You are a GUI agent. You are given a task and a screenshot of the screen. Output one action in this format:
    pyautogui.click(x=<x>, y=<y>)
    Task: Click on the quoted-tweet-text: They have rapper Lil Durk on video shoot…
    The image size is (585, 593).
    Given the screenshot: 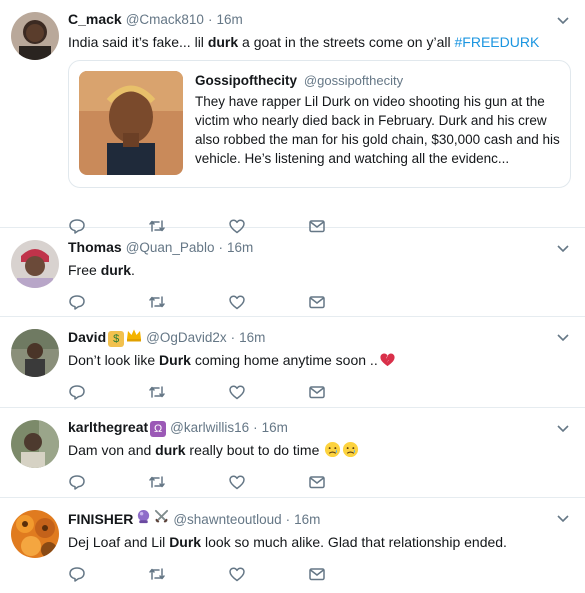 What is the action you would take?
    pyautogui.click(x=377, y=130)
    